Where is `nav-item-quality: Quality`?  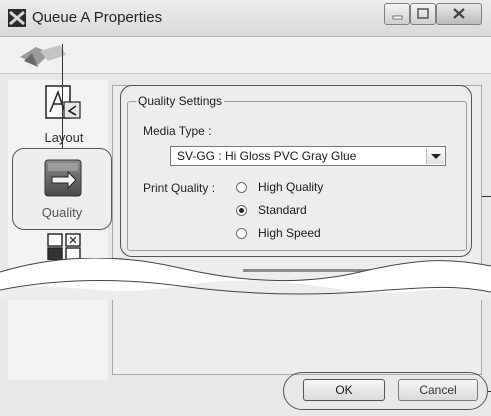
nav-item-quality: Quality is located at coordinates (62, 189).